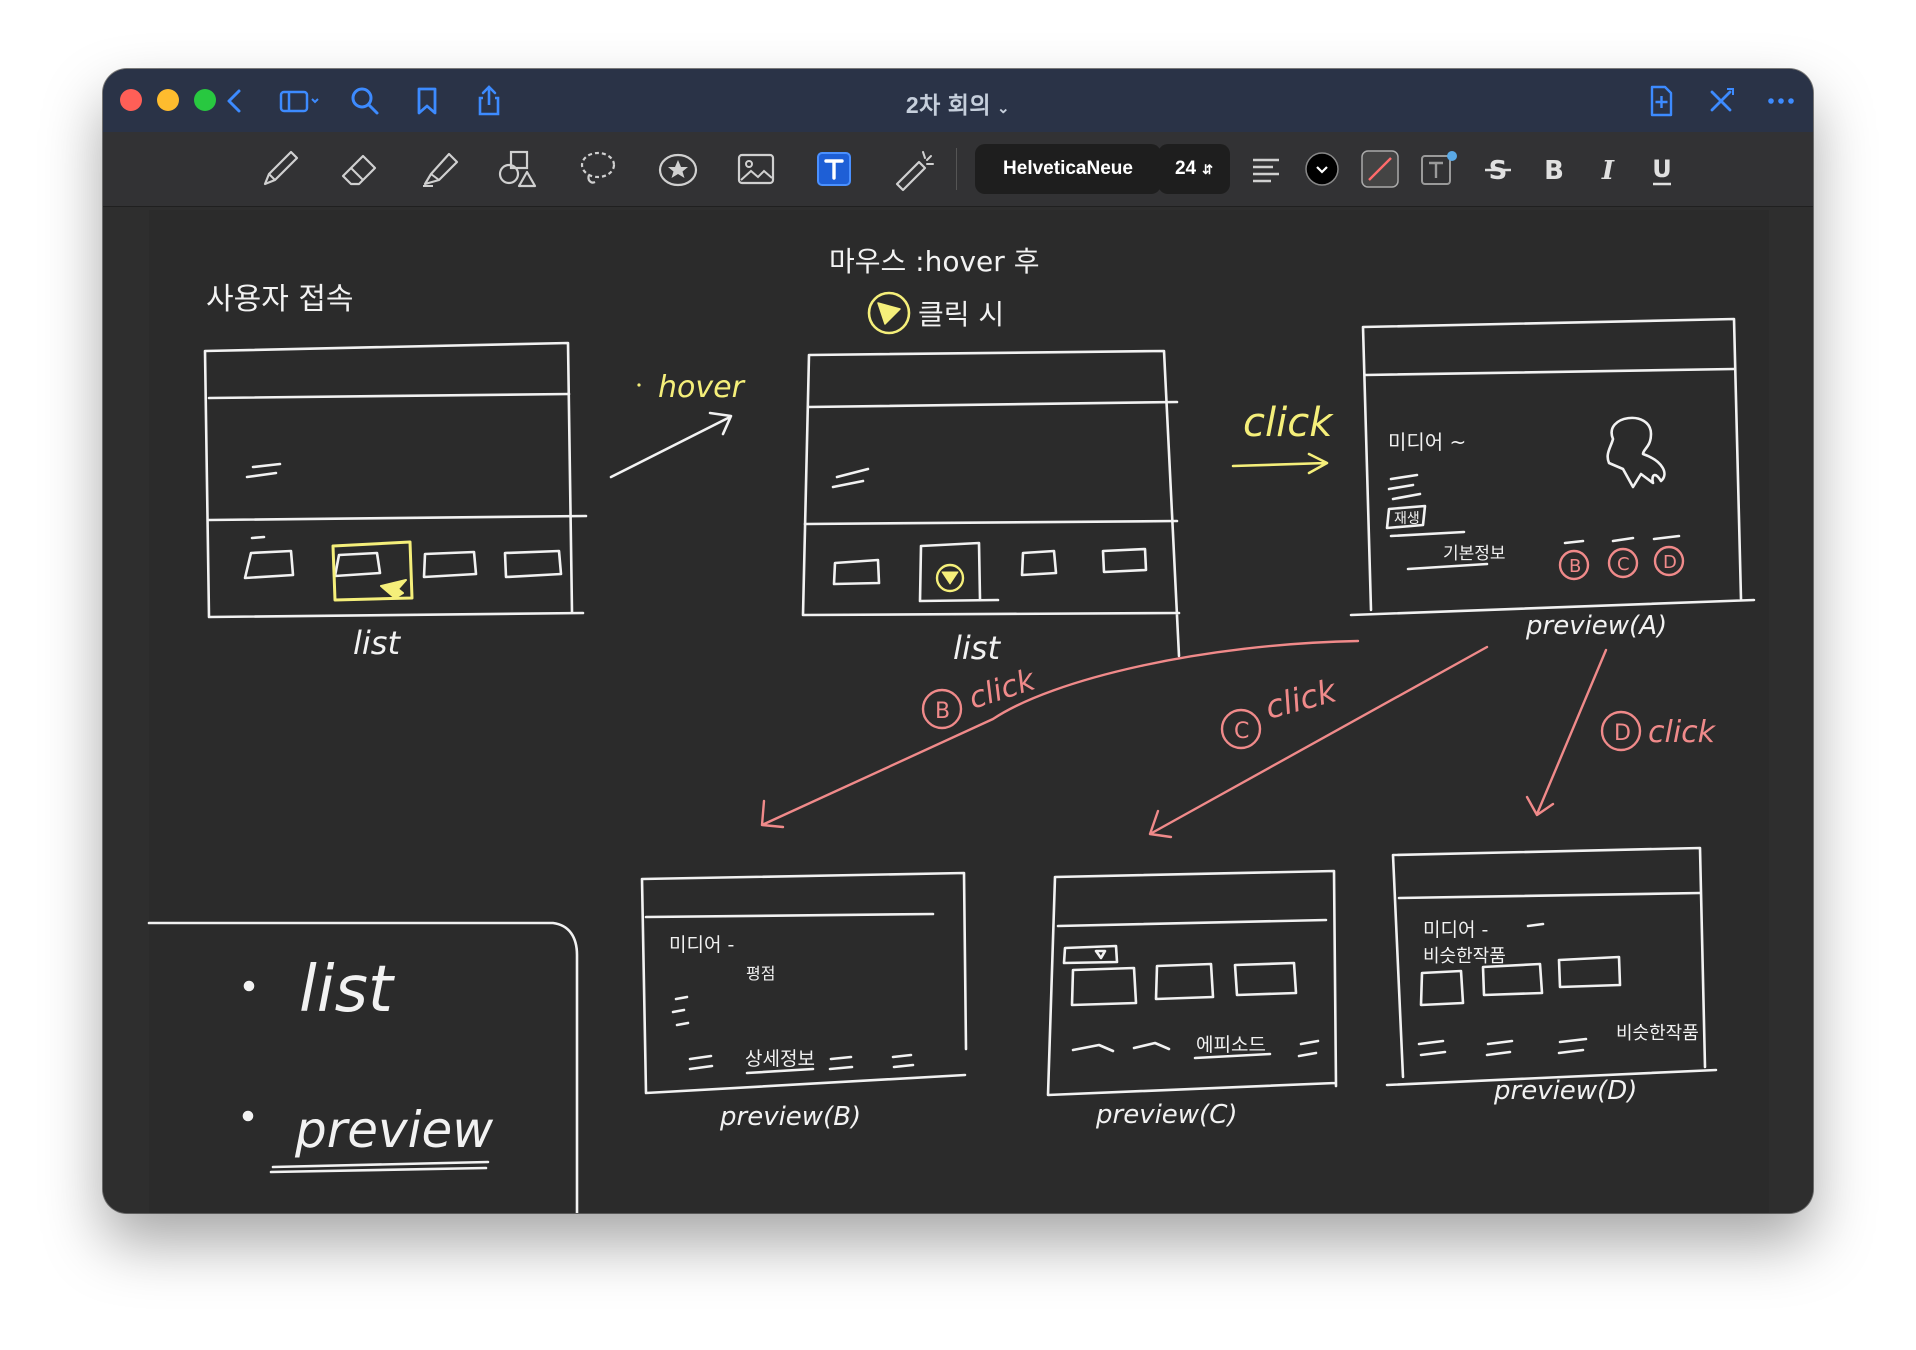 The height and width of the screenshot is (1350, 1916). I want to click on stepper-chevrons-icon: ⇵, so click(1208, 169).